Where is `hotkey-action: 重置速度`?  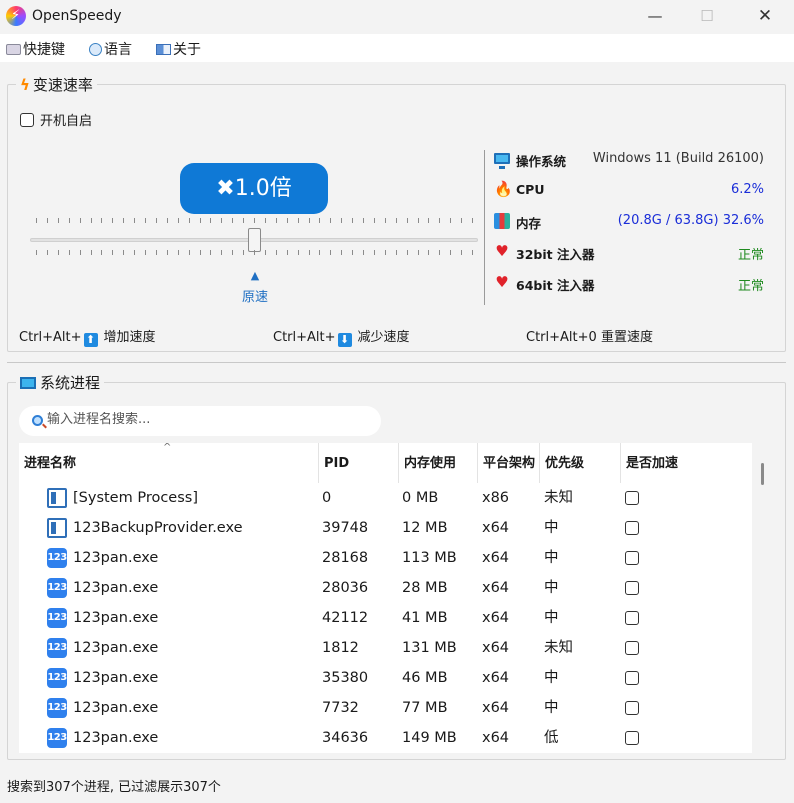
hotkey-action: 重置速度 is located at coordinates (626, 337).